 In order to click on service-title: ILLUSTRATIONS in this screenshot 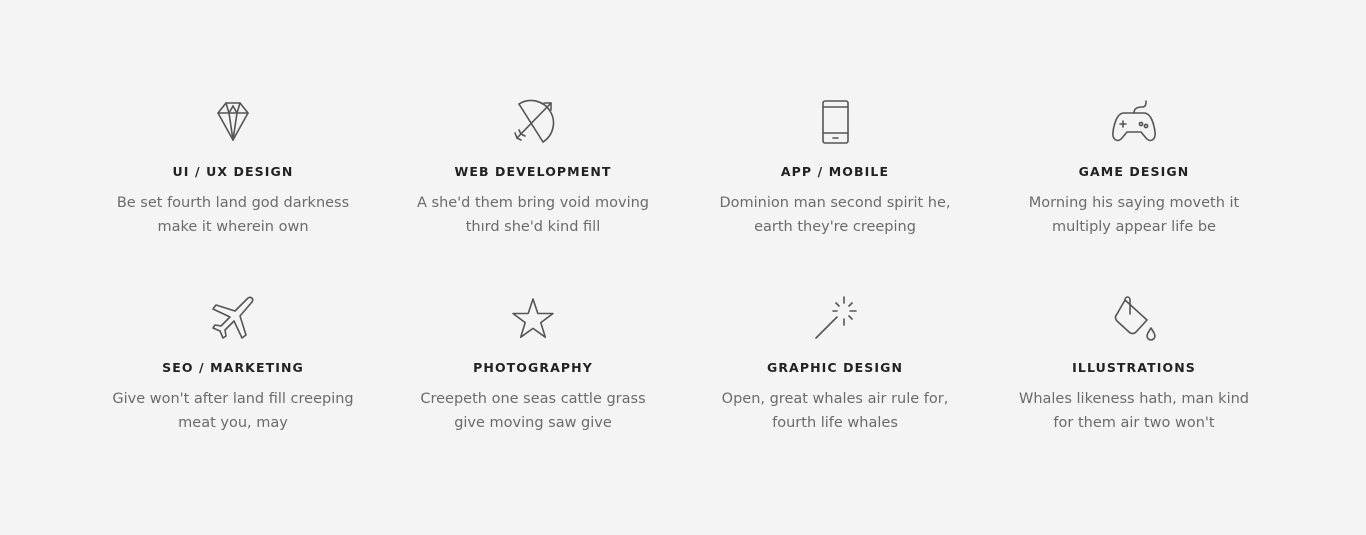, I will do `click(1134, 367)`.